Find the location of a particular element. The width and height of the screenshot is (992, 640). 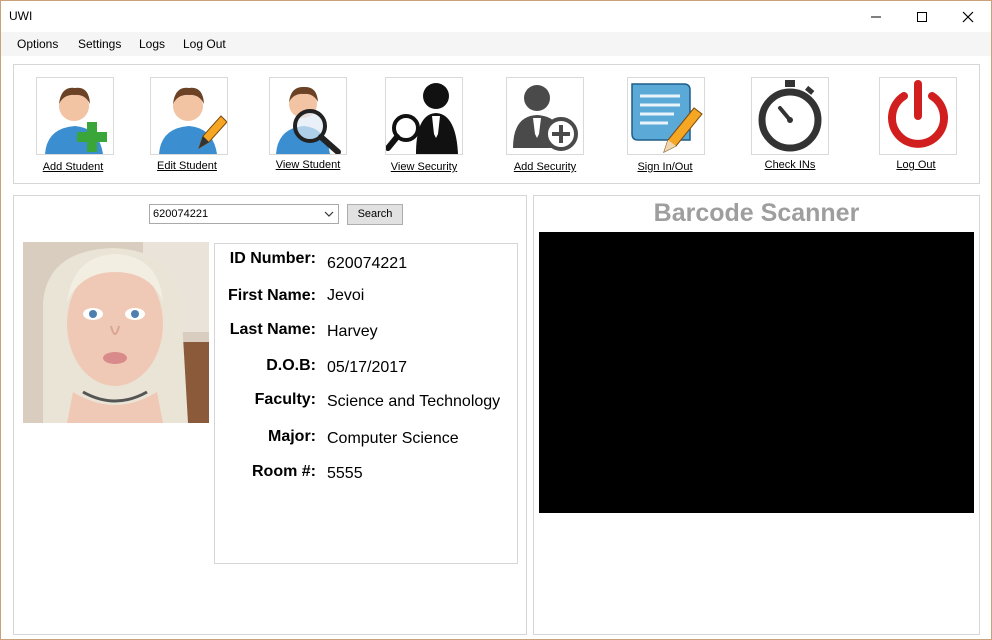

minimize-button is located at coordinates (876, 16).